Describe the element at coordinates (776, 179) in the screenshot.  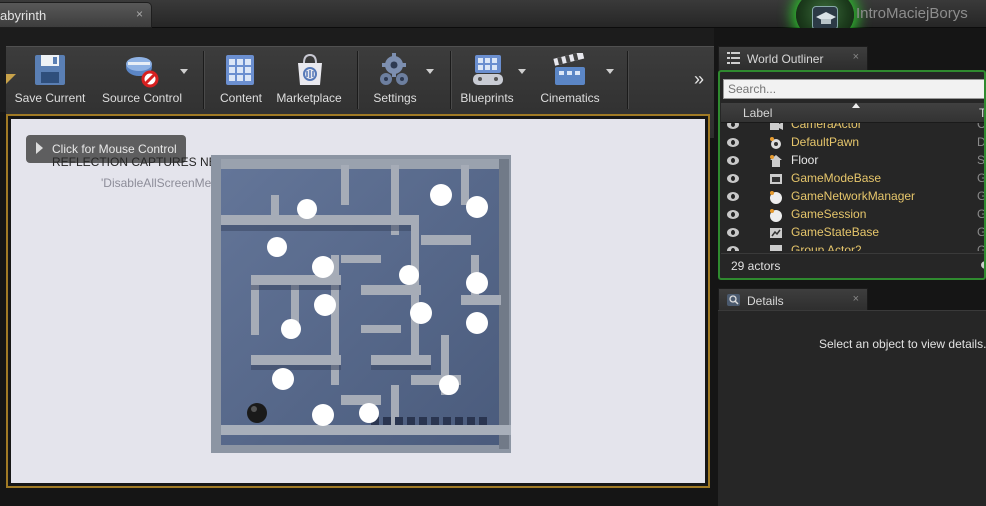
I see `game-mode-icon` at that location.